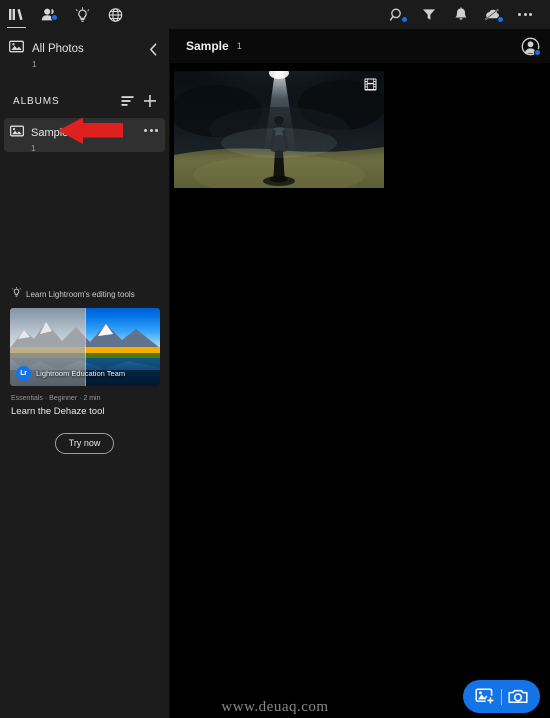 The height and width of the screenshot is (718, 550). I want to click on top-nav-left-group, so click(66, 14).